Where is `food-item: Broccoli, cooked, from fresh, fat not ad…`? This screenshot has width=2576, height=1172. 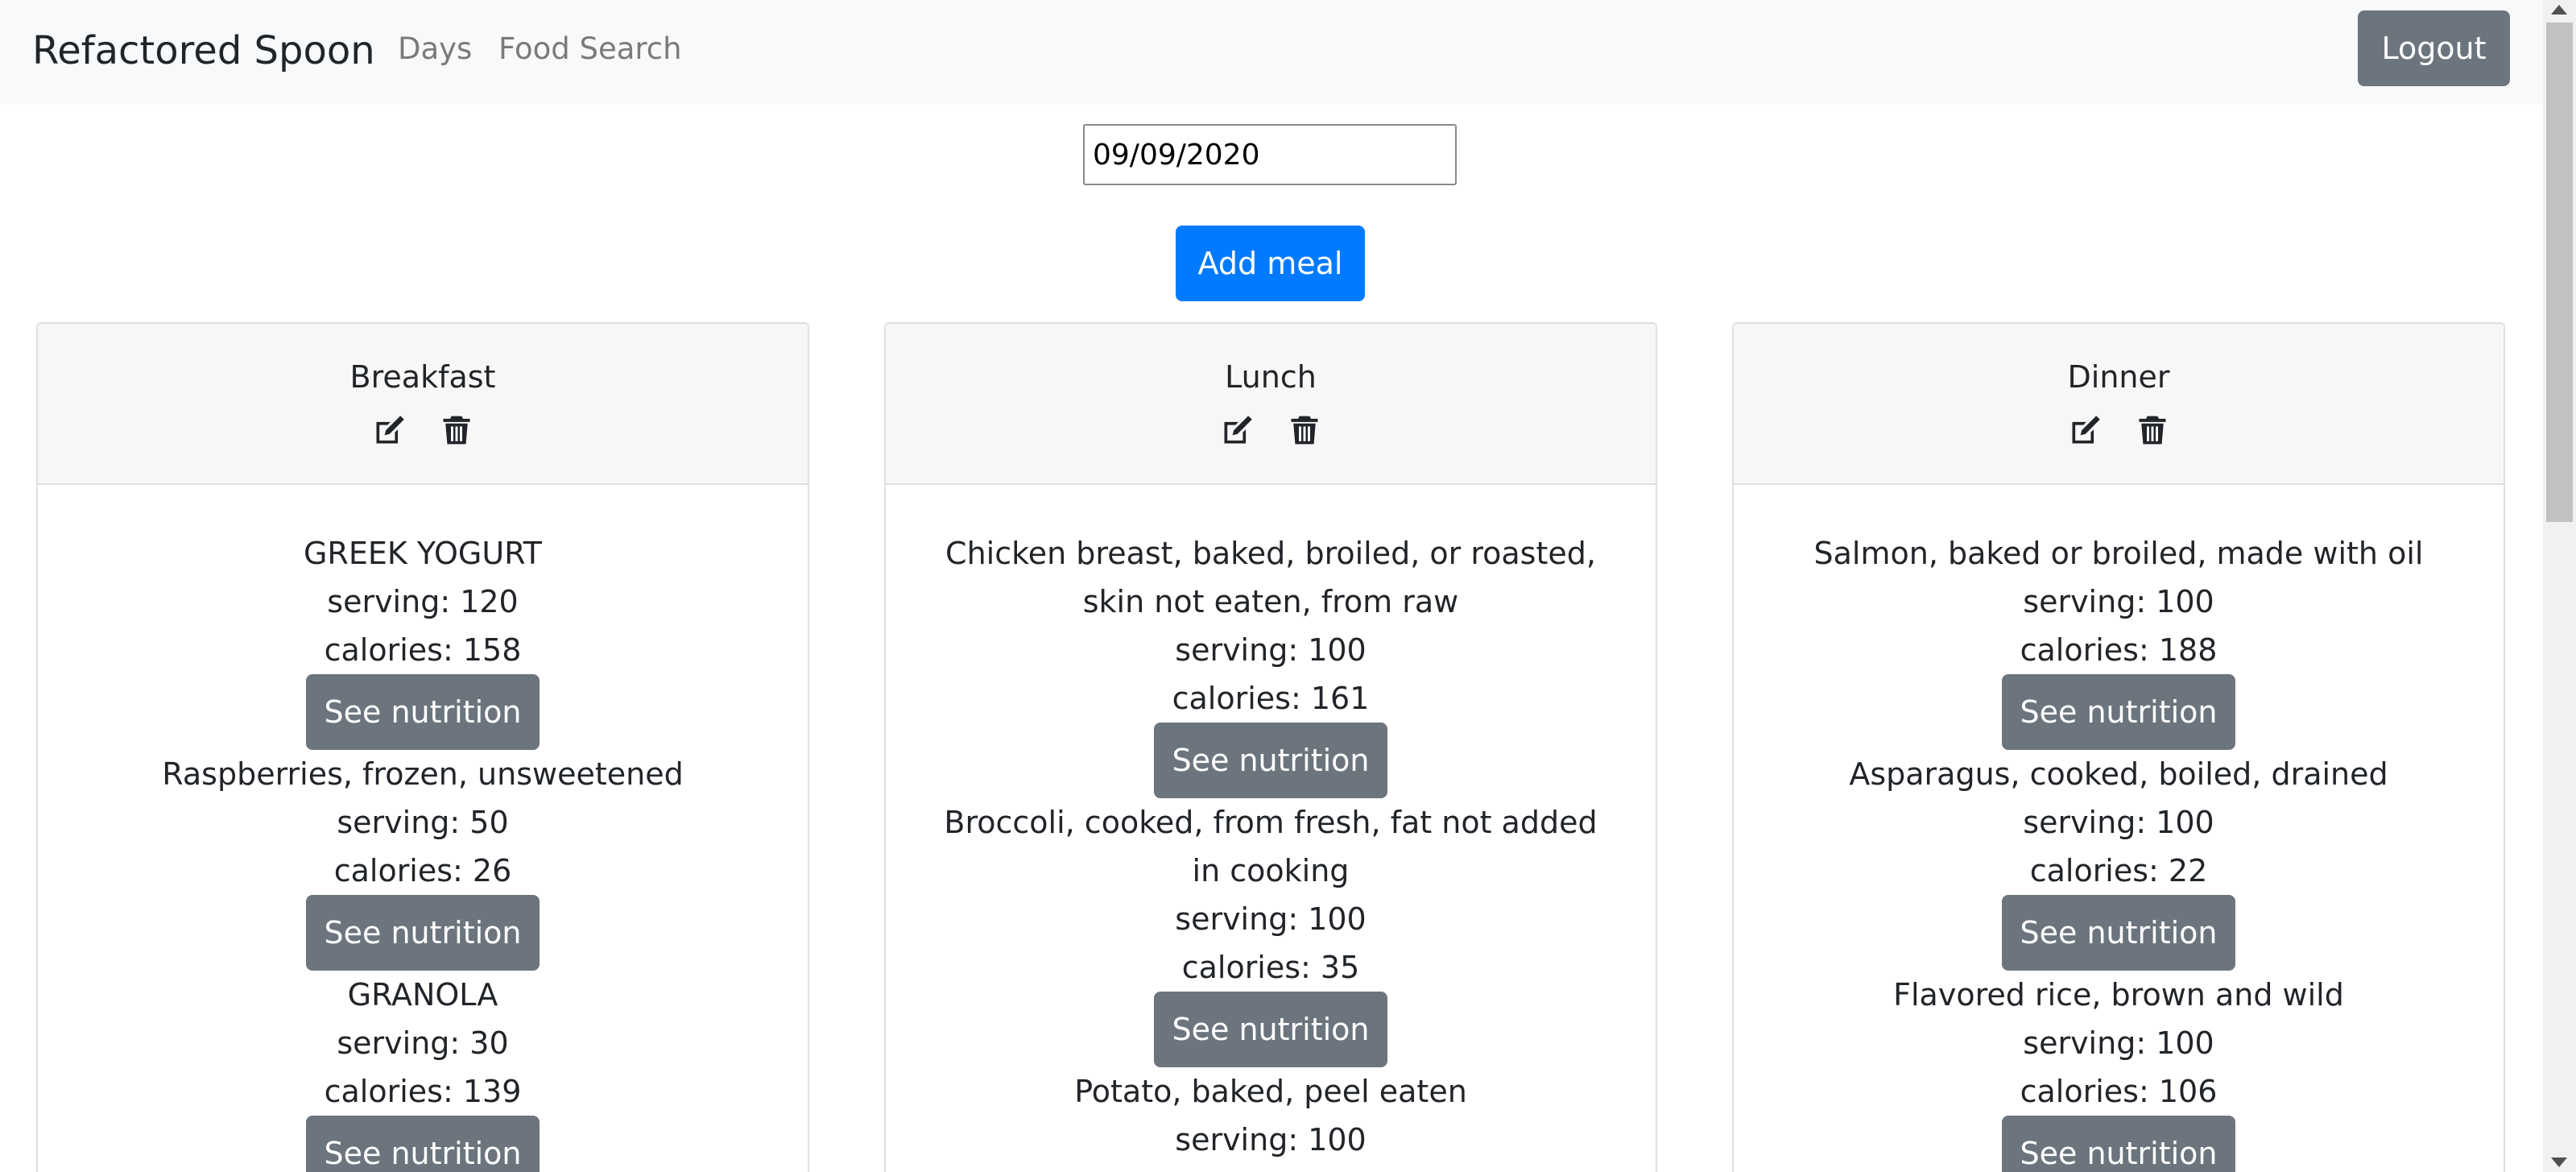
food-item: Broccoli, cooked, from fresh, fat not ad… is located at coordinates (1271, 932).